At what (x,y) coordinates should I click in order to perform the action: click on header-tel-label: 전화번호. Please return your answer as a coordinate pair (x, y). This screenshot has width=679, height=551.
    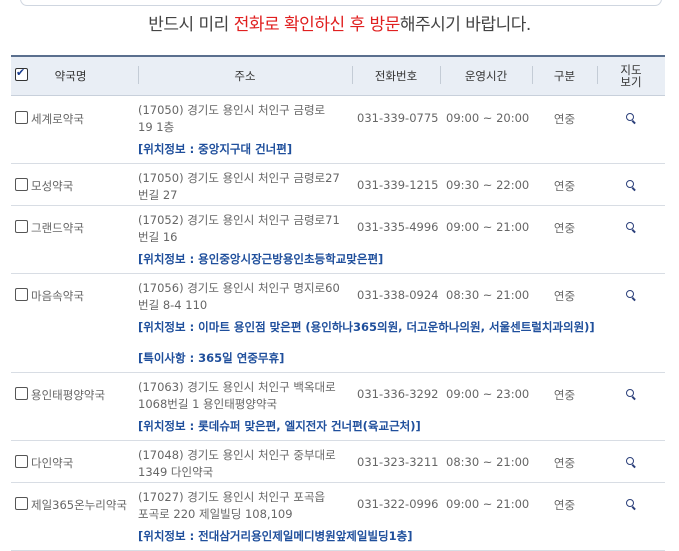
    Looking at the image, I should click on (396, 76).